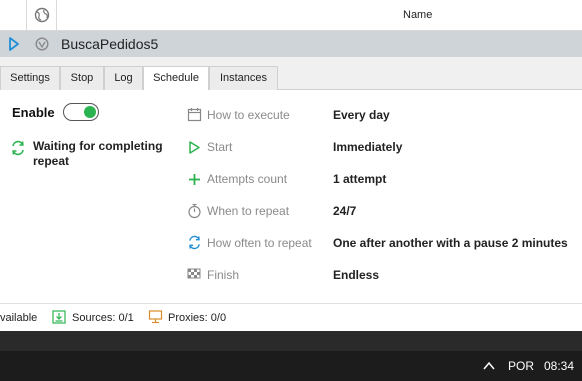 The image size is (582, 381). I want to click on enable-label: Enable, so click(33, 112).